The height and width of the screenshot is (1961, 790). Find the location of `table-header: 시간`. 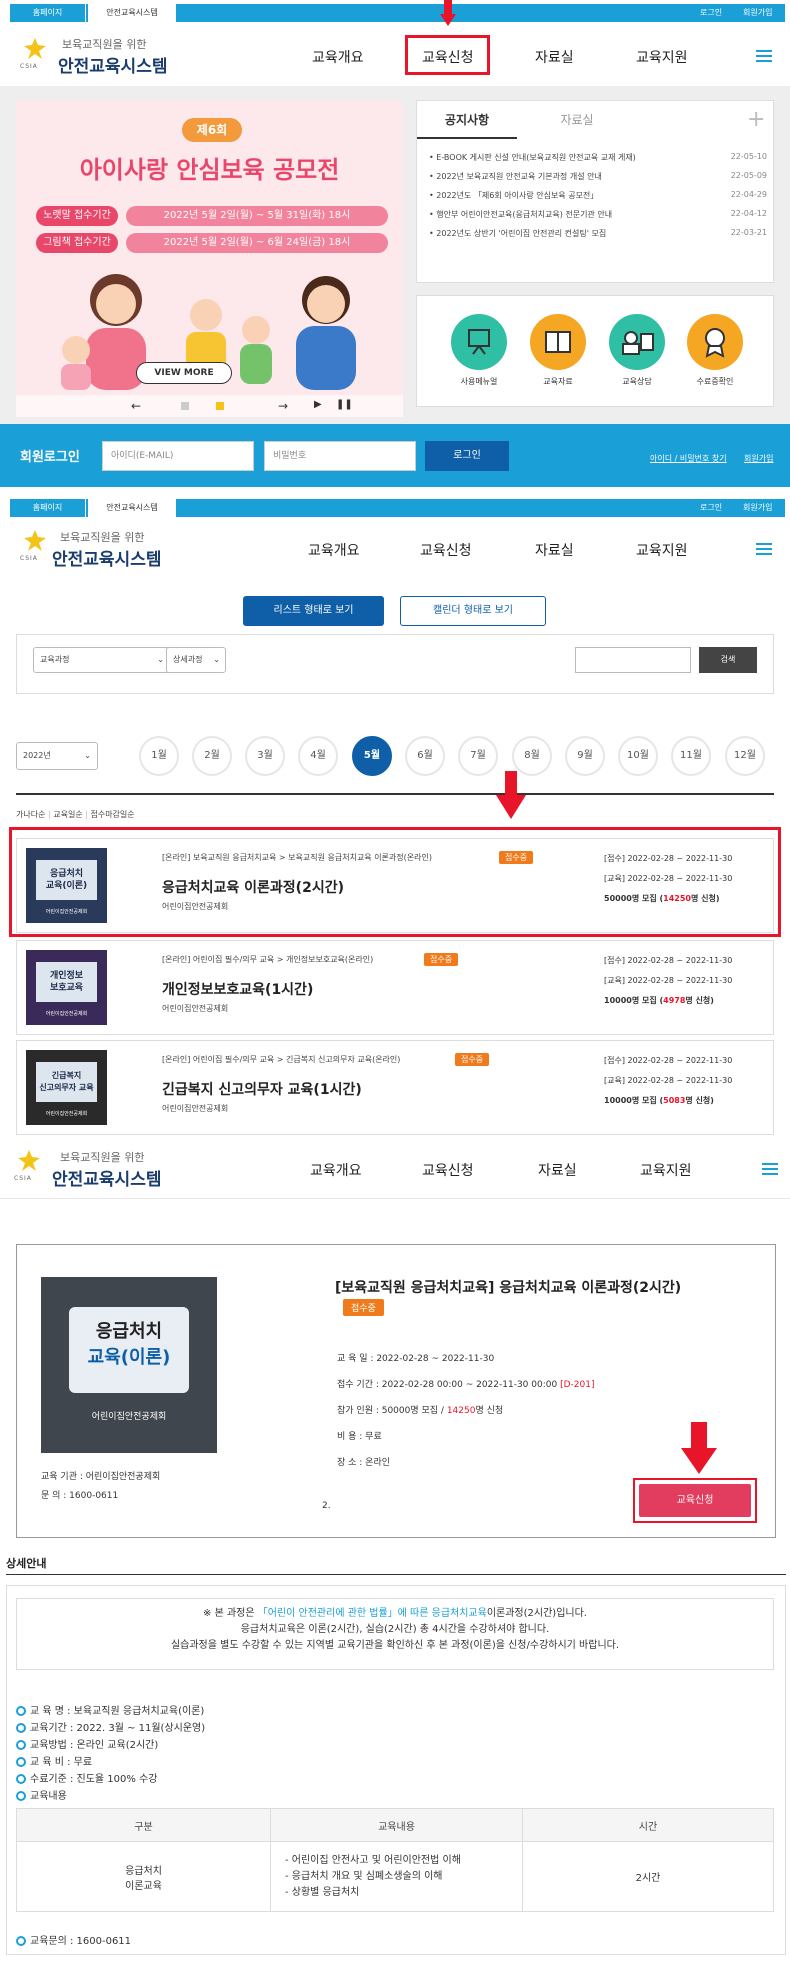

table-header: 시간 is located at coordinates (648, 1825).